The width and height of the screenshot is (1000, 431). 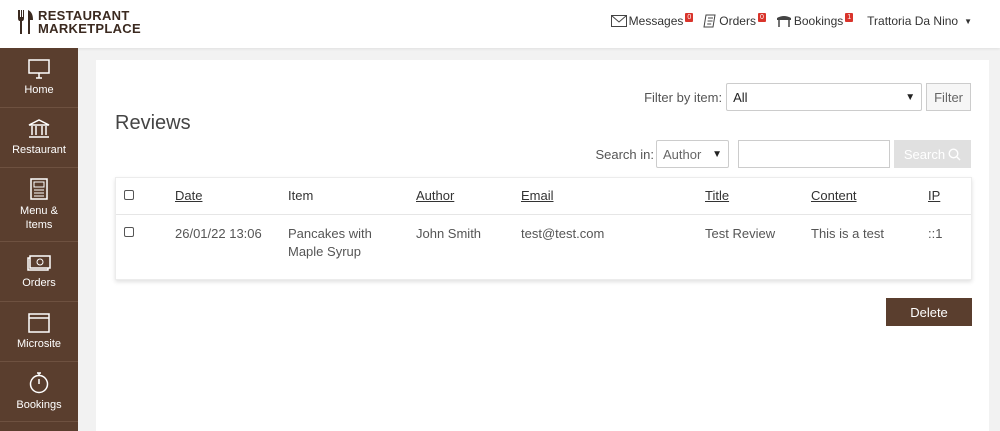 I want to click on stopwatch-icon, so click(x=39, y=382).